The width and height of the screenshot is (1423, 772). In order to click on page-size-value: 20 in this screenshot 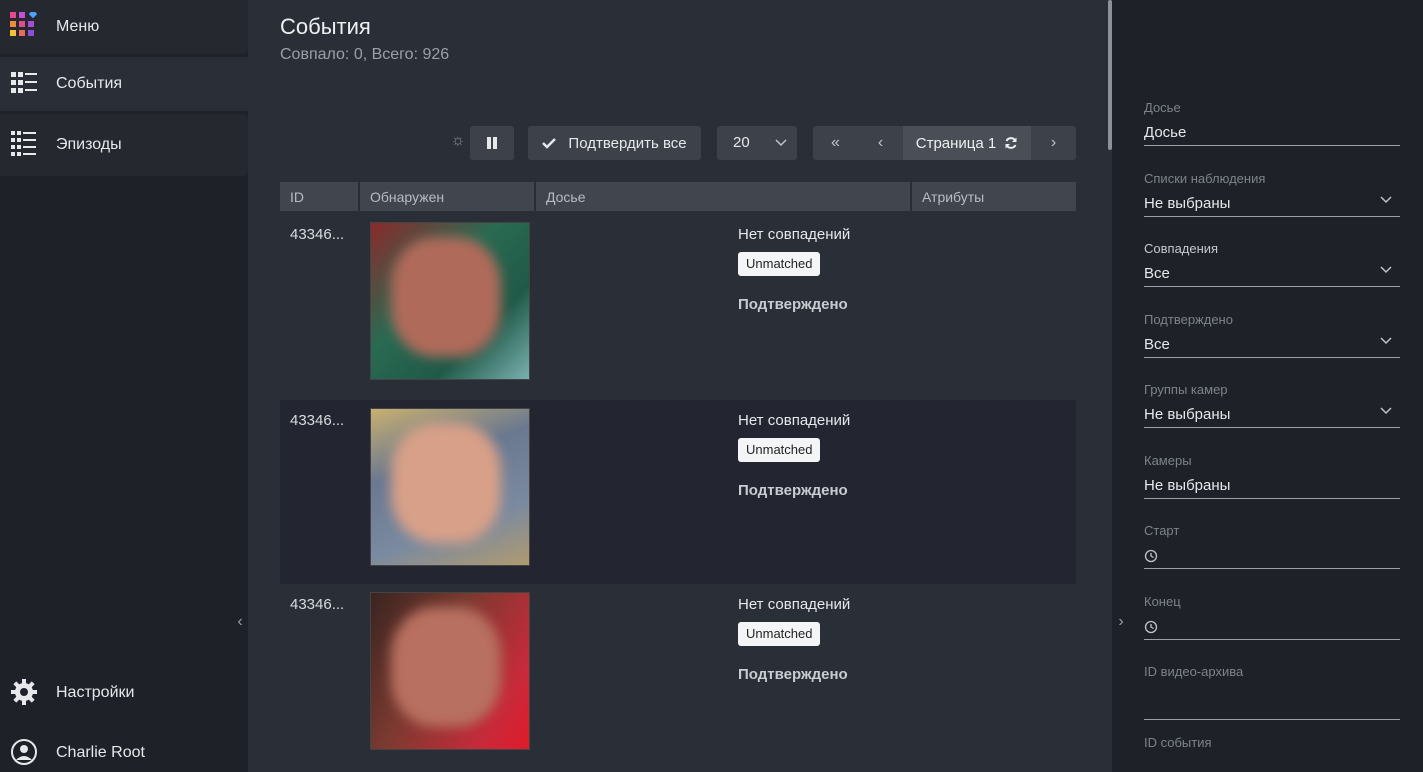, I will do `click(741, 142)`.